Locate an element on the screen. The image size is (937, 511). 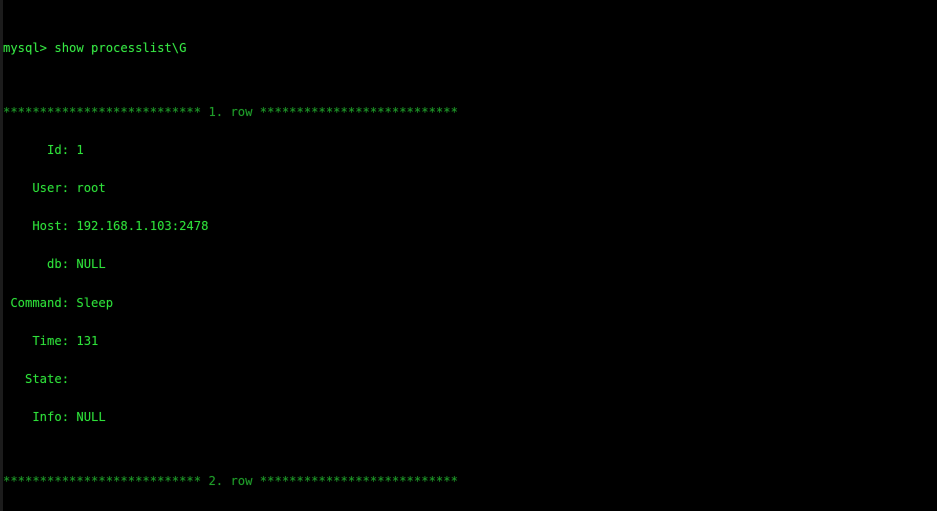
prompt-line: mysql> show processlist\G is located at coordinates (95, 48).